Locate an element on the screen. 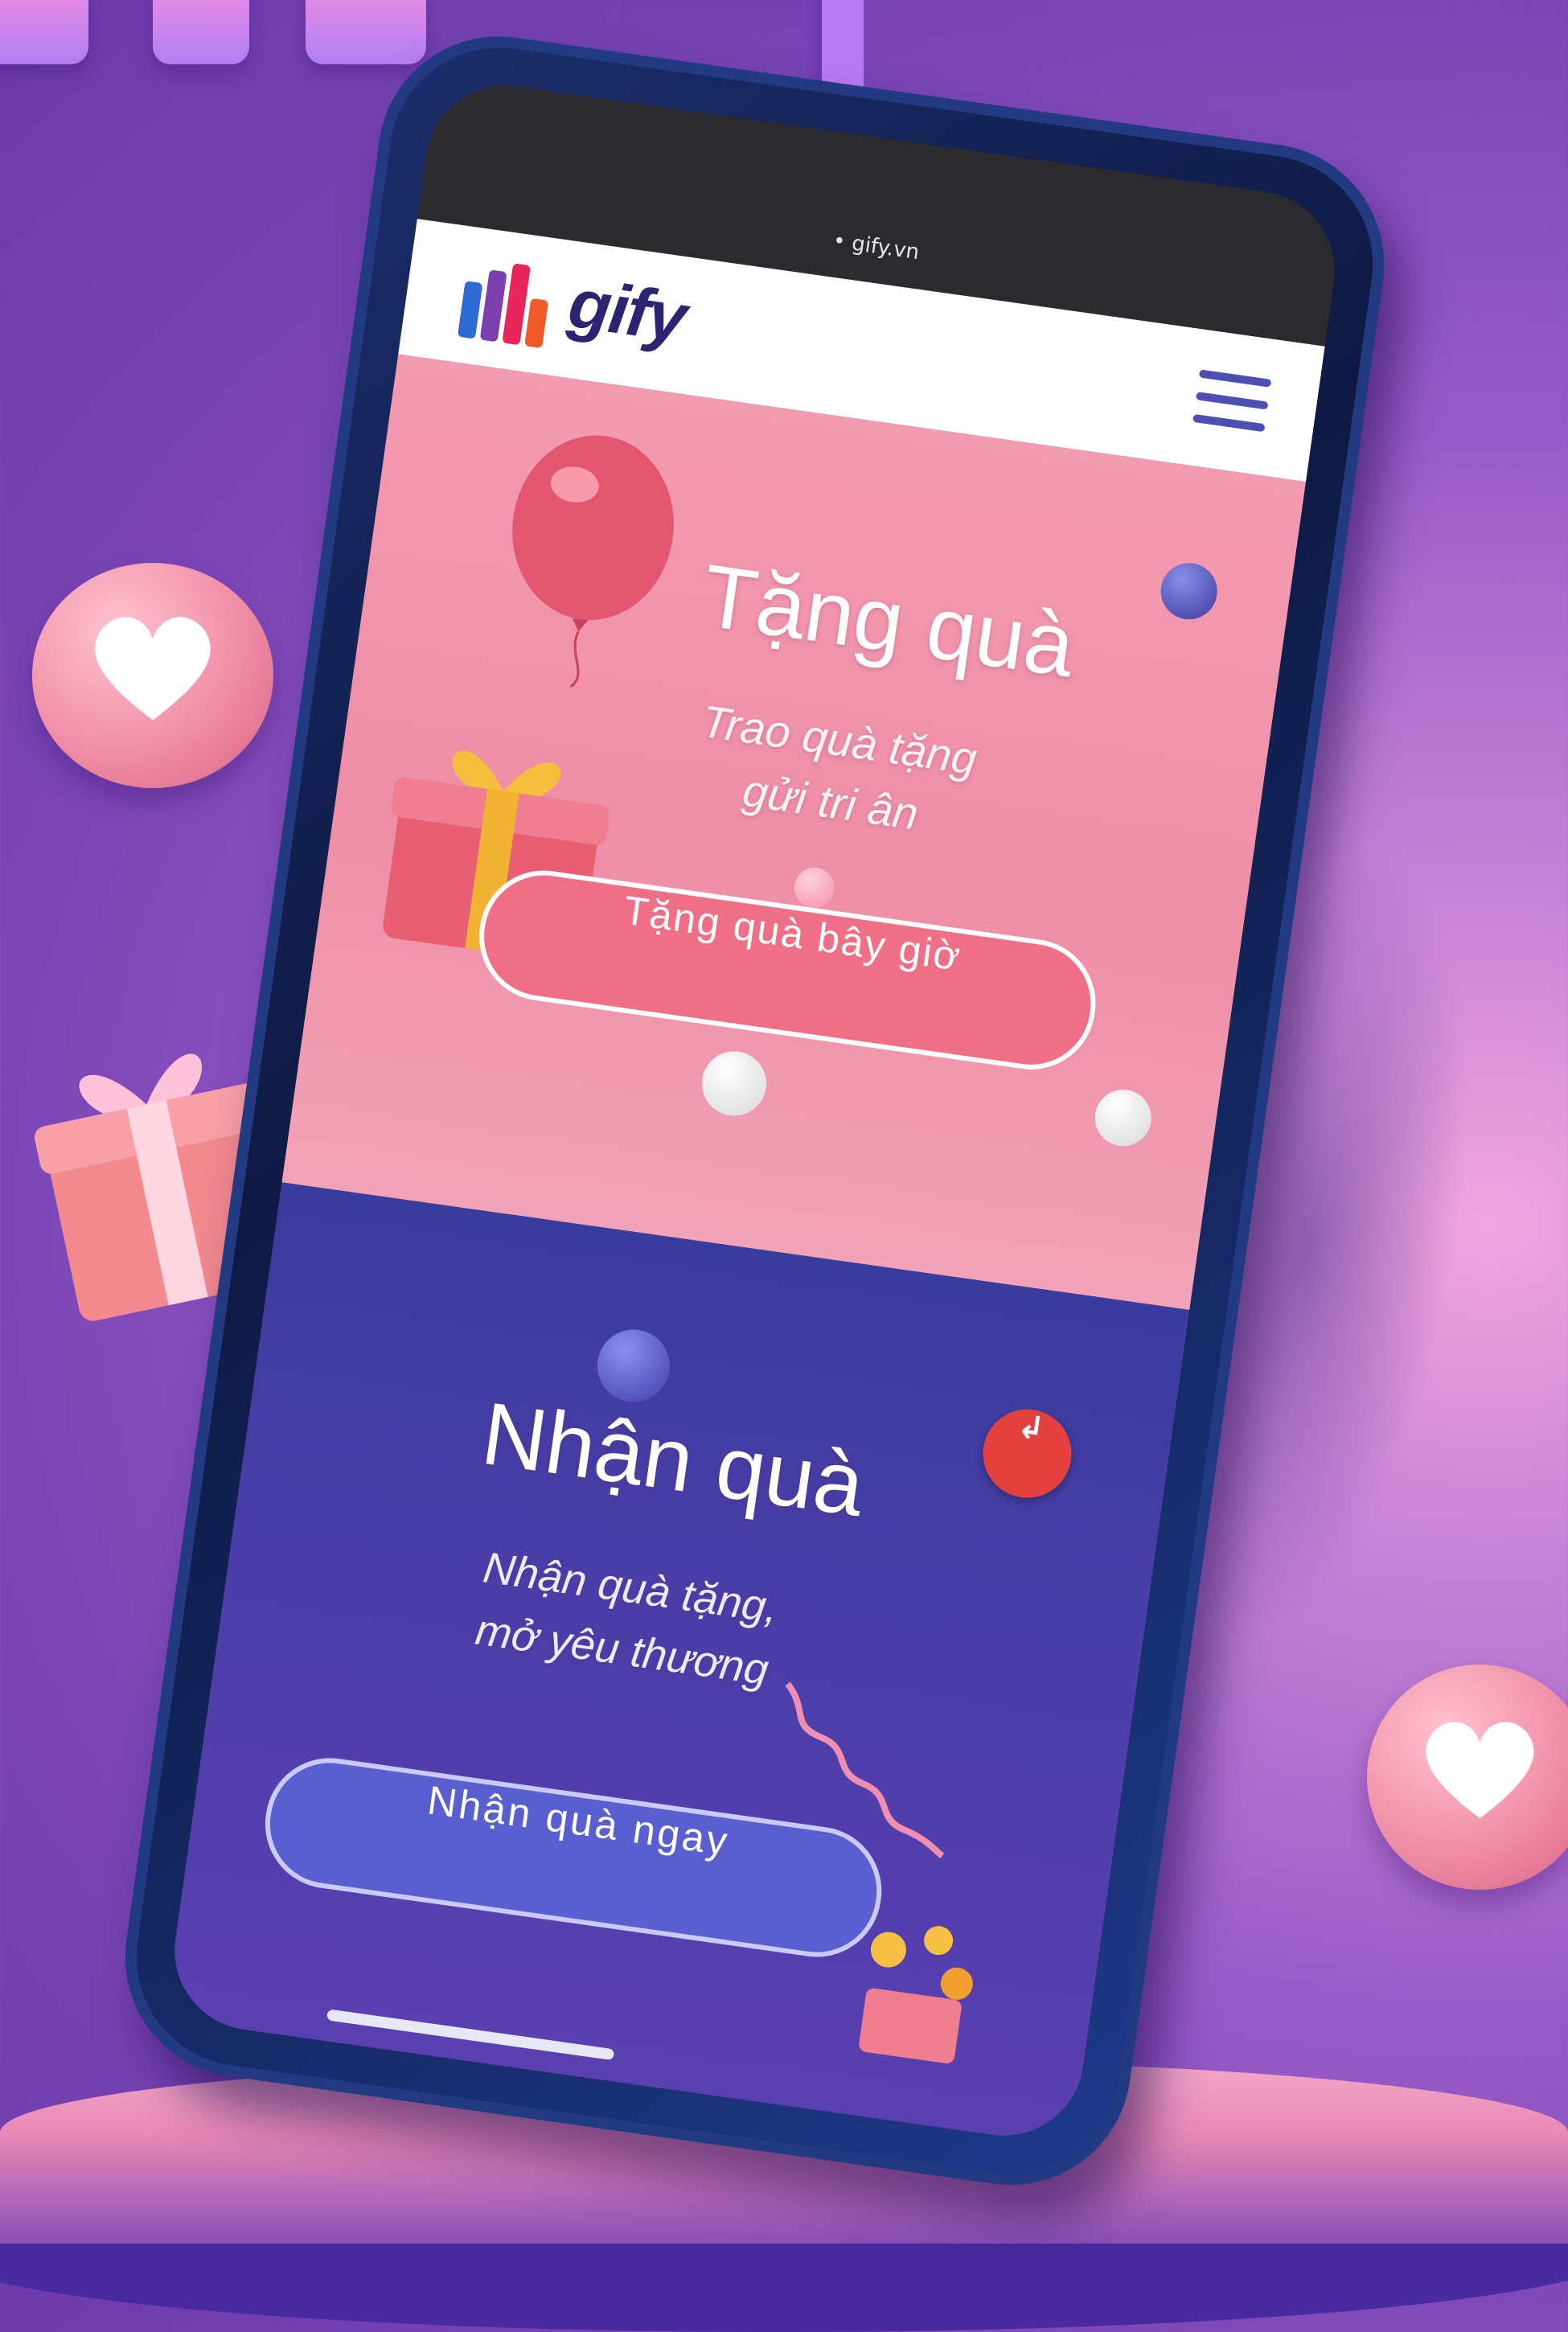  send-gift-button: Tặng quà bây giờ is located at coordinates (787, 970).